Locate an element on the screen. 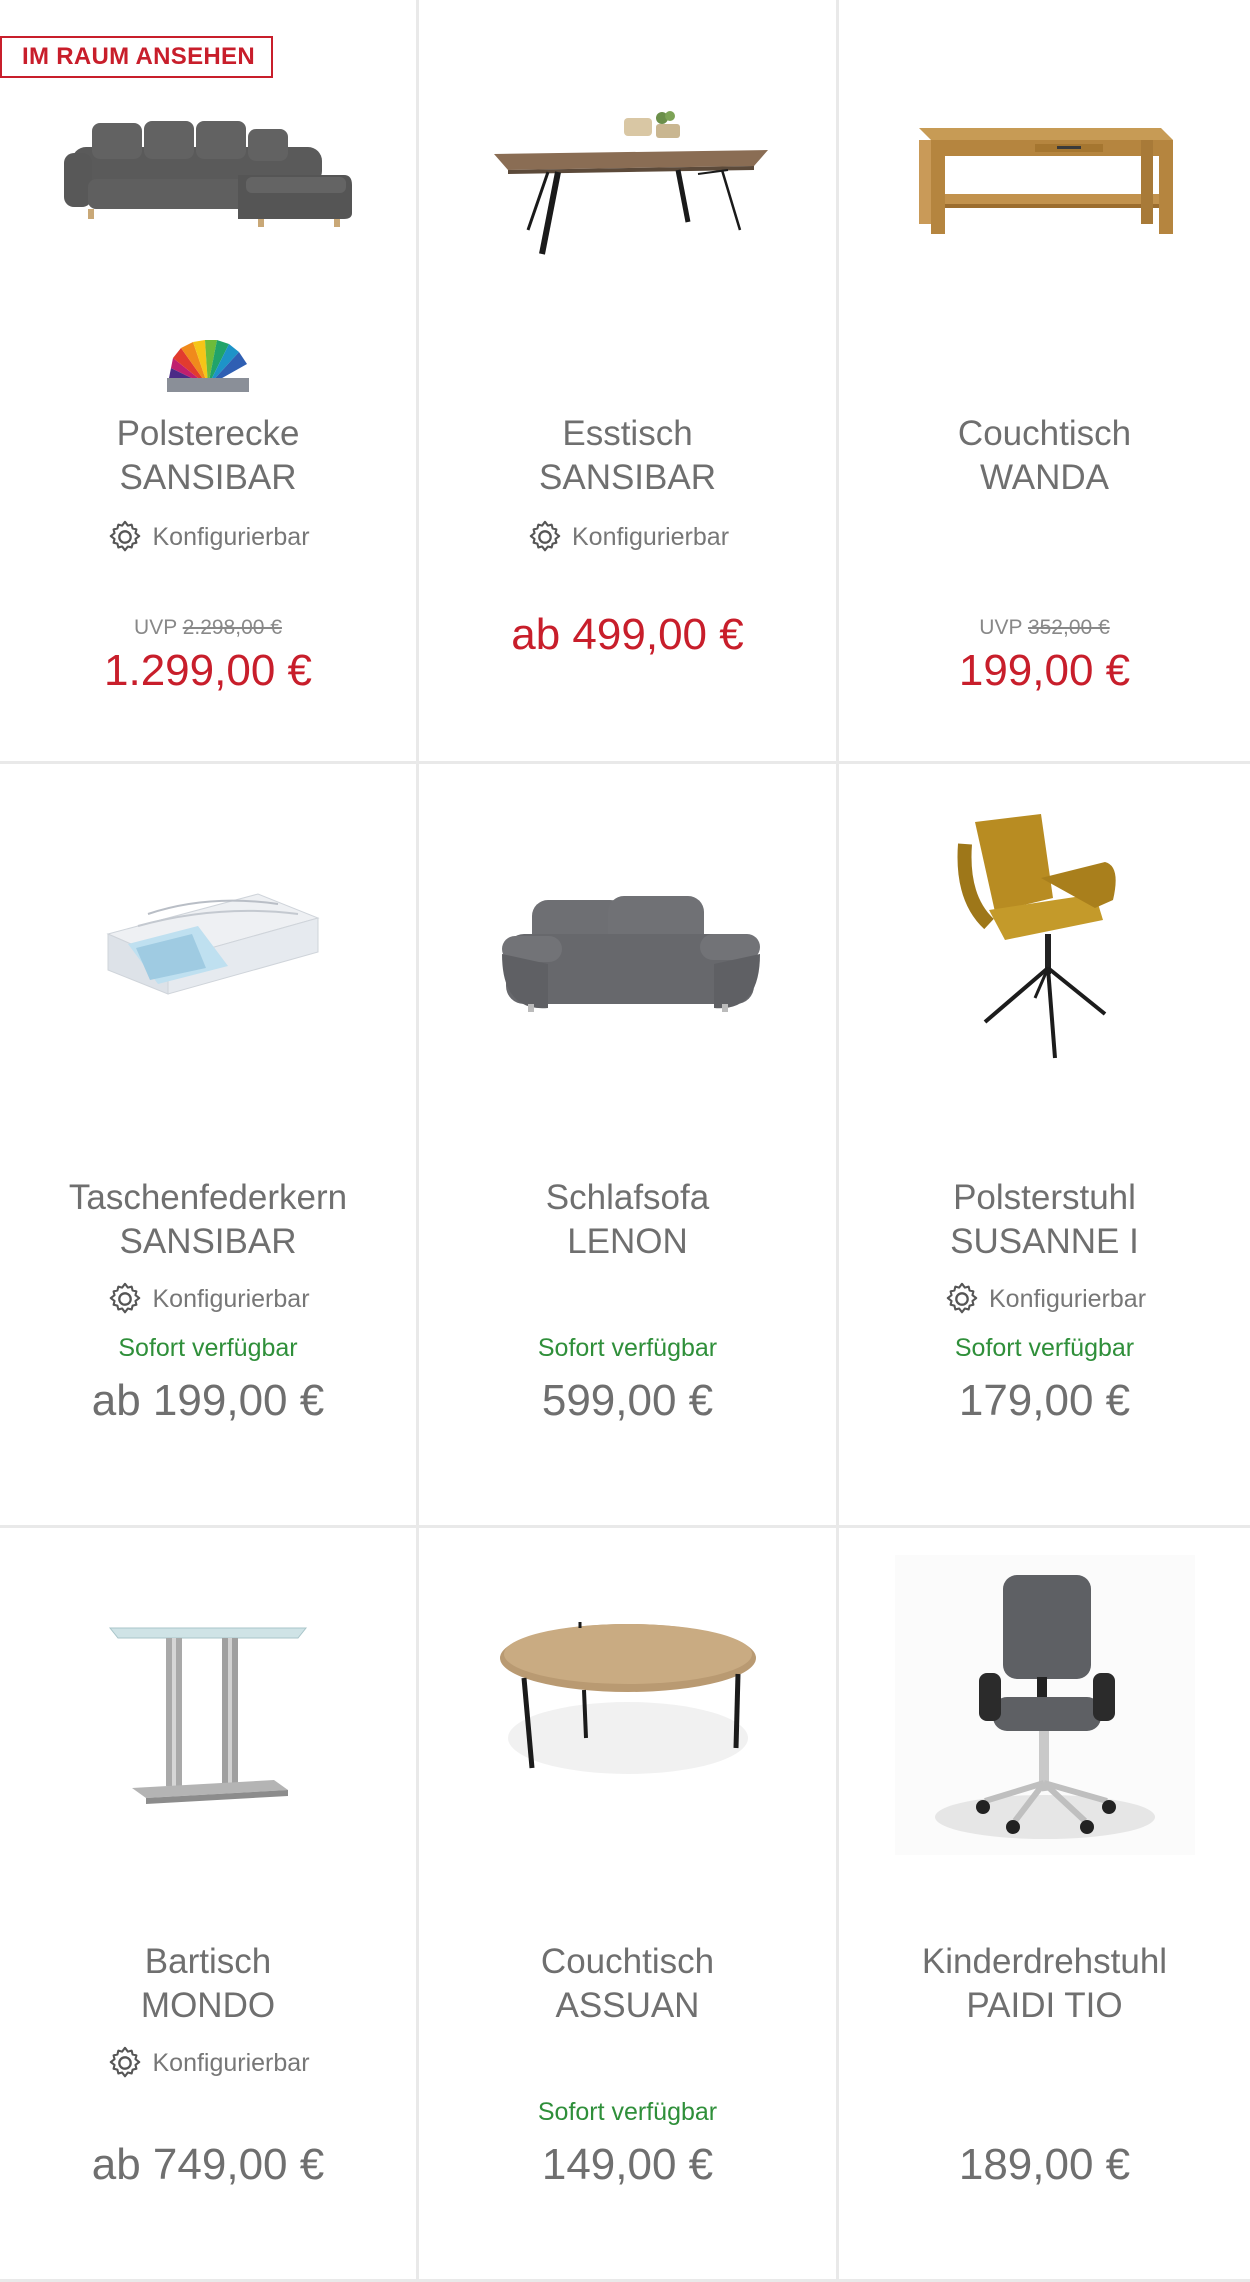 The width and height of the screenshot is (1250, 2282). product-category: Taschenfederkern is located at coordinates (208, 1197).